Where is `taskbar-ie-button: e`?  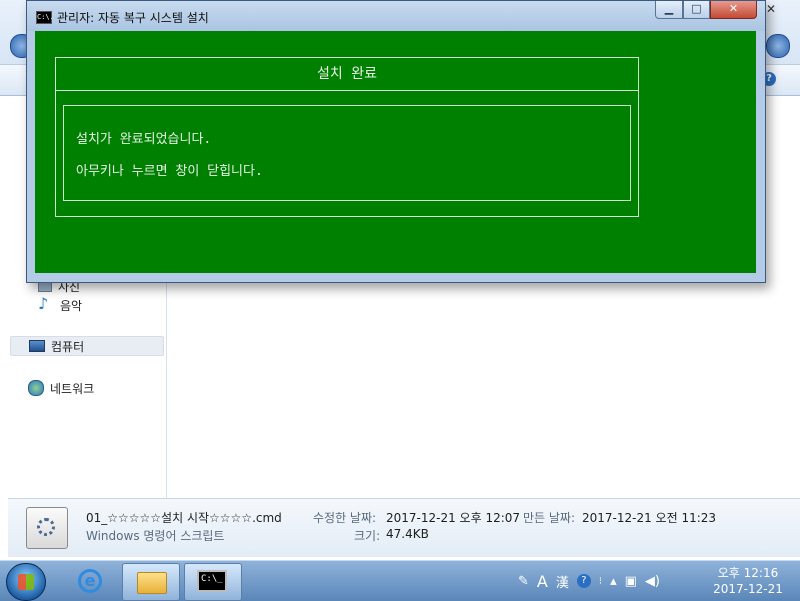
taskbar-ie-button: e is located at coordinates (90, 581).